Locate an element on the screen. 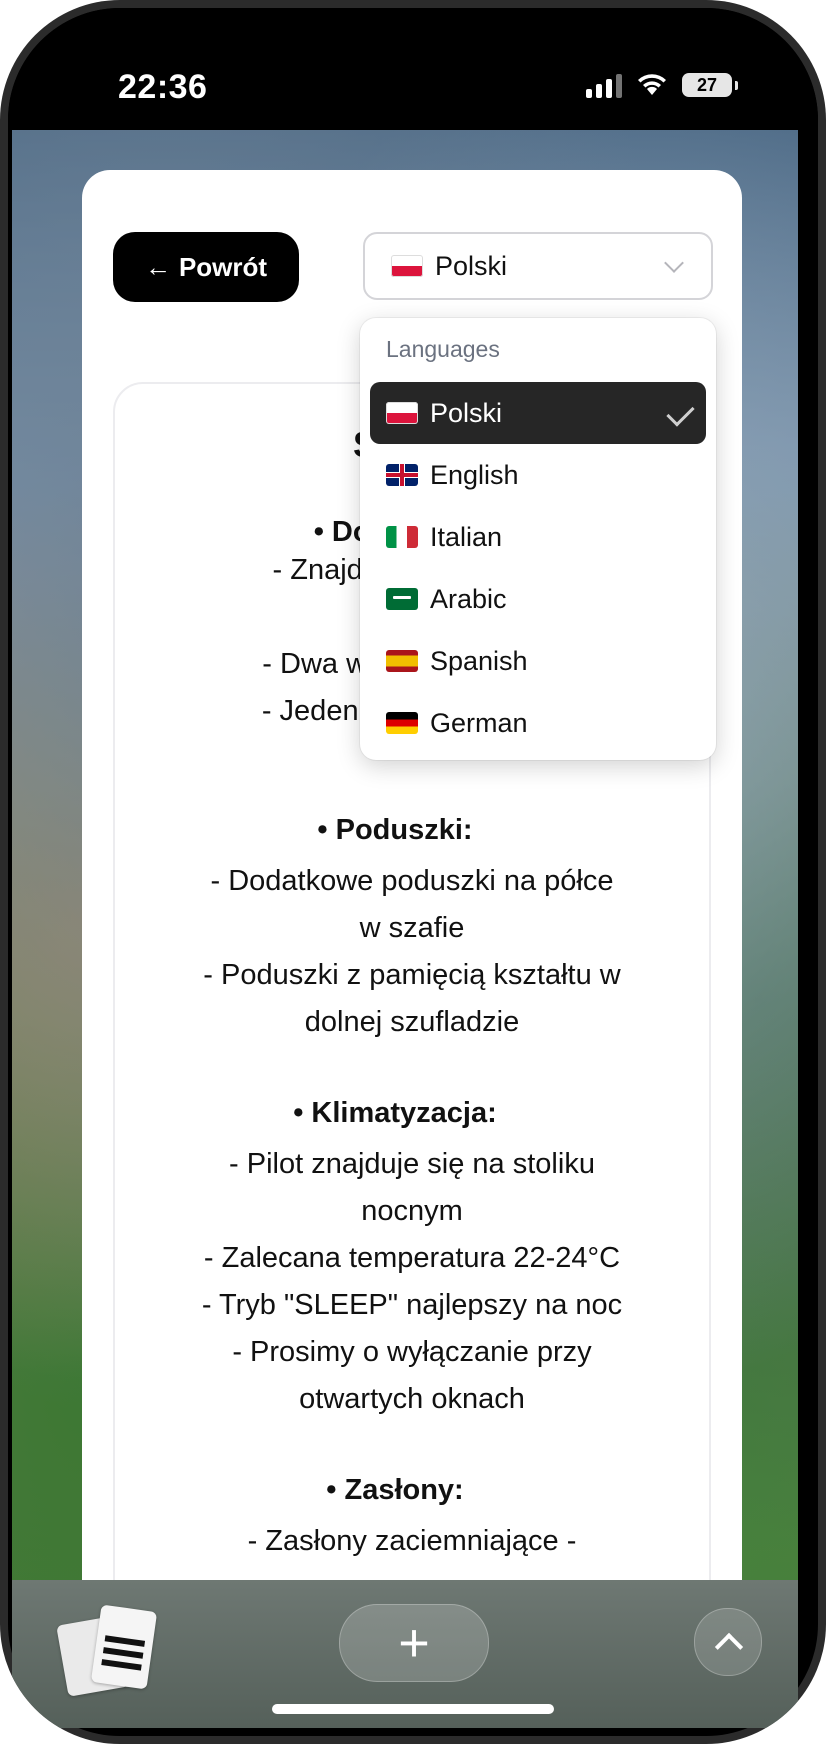 Image resolution: width=826 pixels, height=1744 pixels. pillows-heading: • Poduszki: is located at coordinates (395, 830).